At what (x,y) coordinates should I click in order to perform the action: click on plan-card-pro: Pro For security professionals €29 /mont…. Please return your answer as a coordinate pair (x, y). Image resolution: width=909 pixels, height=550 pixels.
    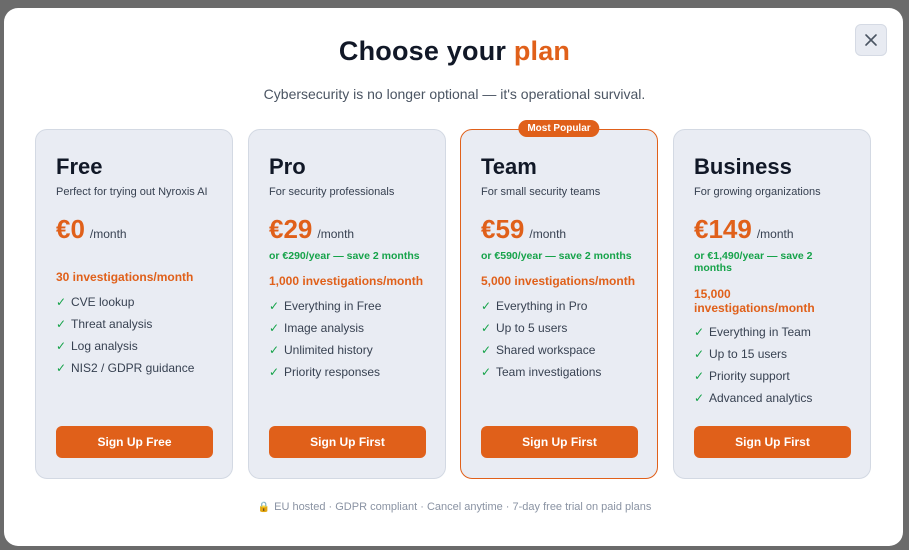
    Looking at the image, I should click on (347, 304).